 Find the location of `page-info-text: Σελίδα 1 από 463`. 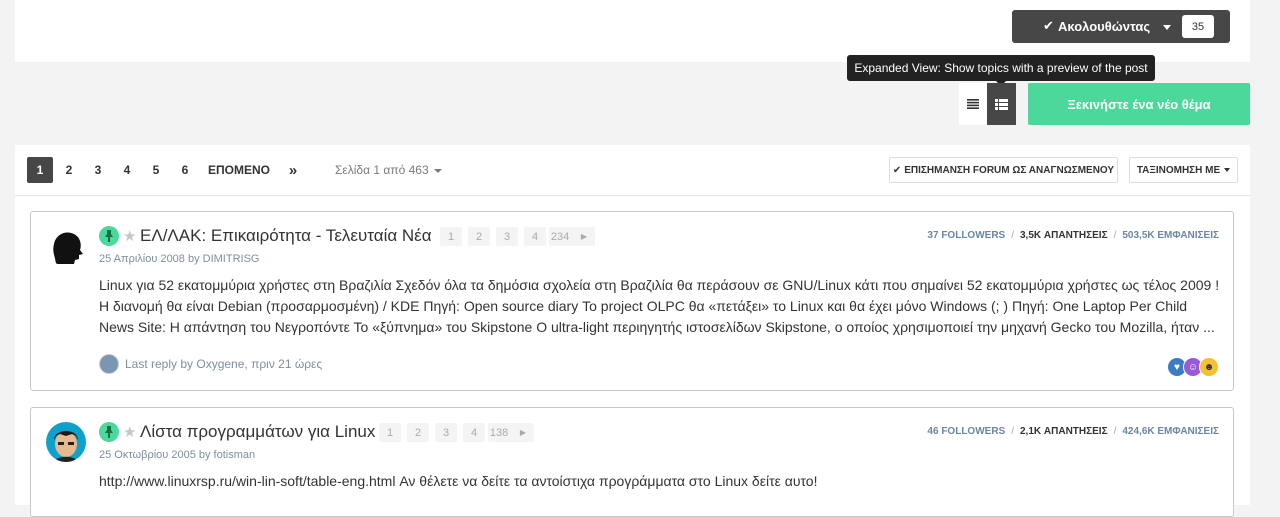

page-info-text: Σελίδα 1 από 463 is located at coordinates (382, 170).